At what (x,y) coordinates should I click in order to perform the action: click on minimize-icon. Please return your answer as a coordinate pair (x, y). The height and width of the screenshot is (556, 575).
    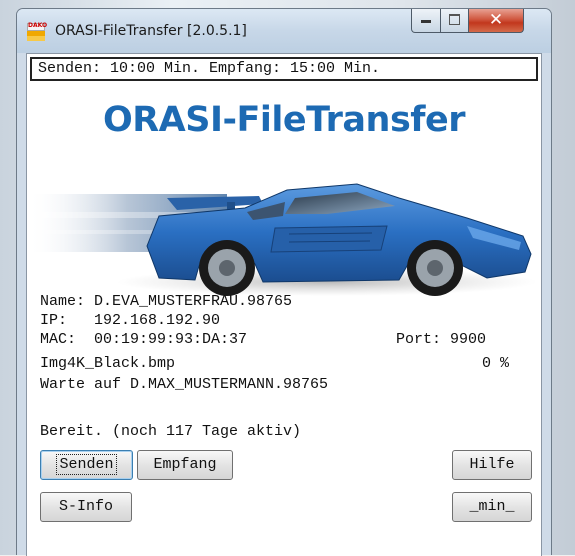
    Looking at the image, I should click on (426, 21).